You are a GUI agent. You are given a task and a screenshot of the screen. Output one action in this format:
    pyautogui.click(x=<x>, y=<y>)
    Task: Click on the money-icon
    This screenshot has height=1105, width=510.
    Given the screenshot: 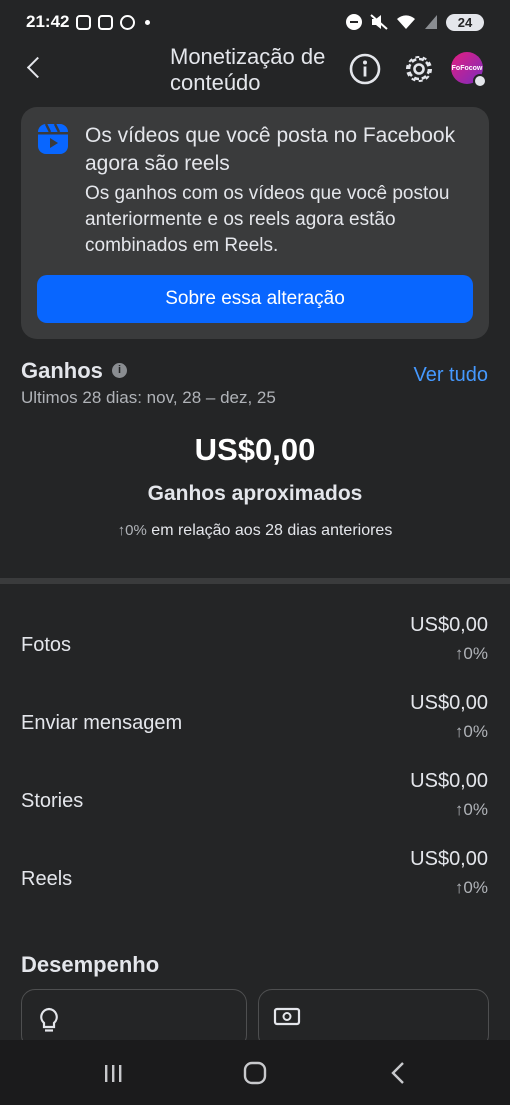 What is the action you would take?
    pyautogui.click(x=287, y=1016)
    